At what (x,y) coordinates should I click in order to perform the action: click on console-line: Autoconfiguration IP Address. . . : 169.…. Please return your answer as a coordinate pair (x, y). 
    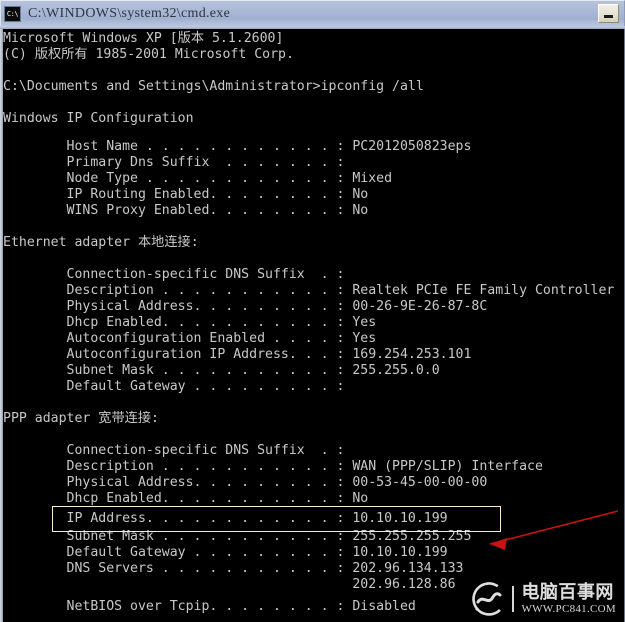
    Looking at the image, I should click on (237, 354).